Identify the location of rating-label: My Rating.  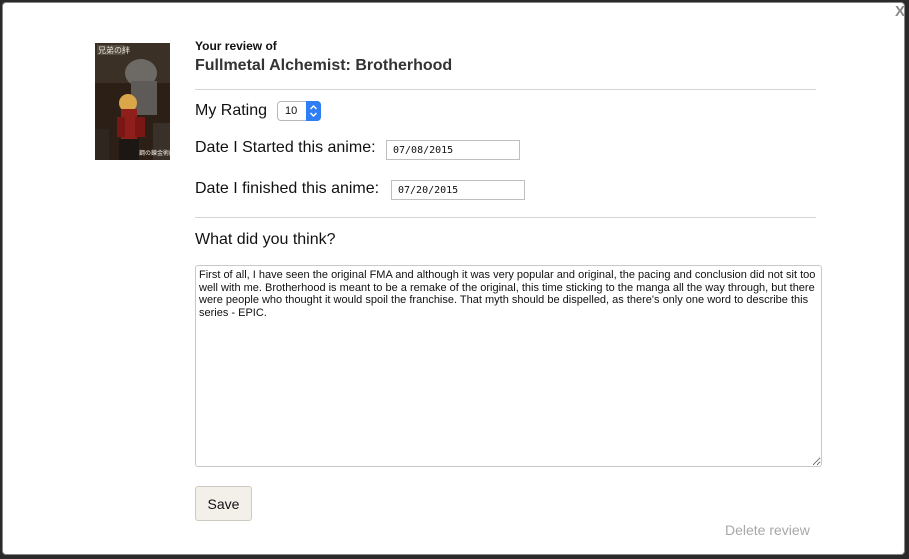
(231, 110).